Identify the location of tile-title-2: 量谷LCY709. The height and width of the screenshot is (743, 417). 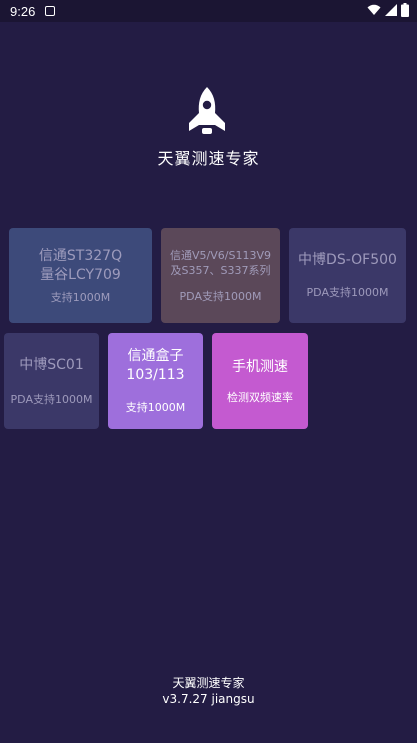
(80, 274).